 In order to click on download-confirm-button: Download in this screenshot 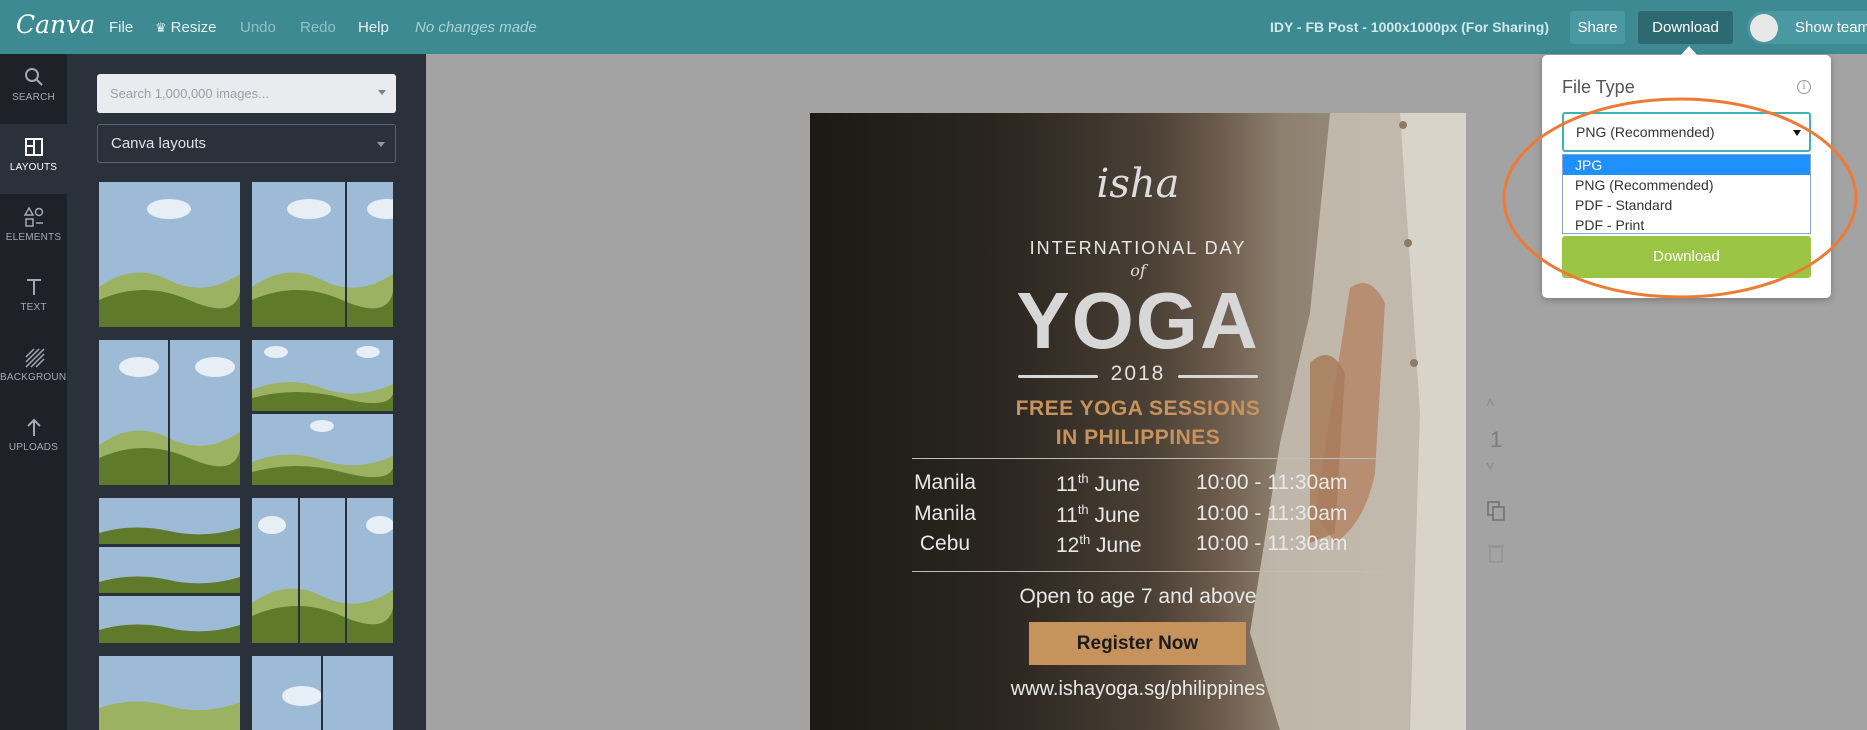, I will do `click(1686, 257)`.